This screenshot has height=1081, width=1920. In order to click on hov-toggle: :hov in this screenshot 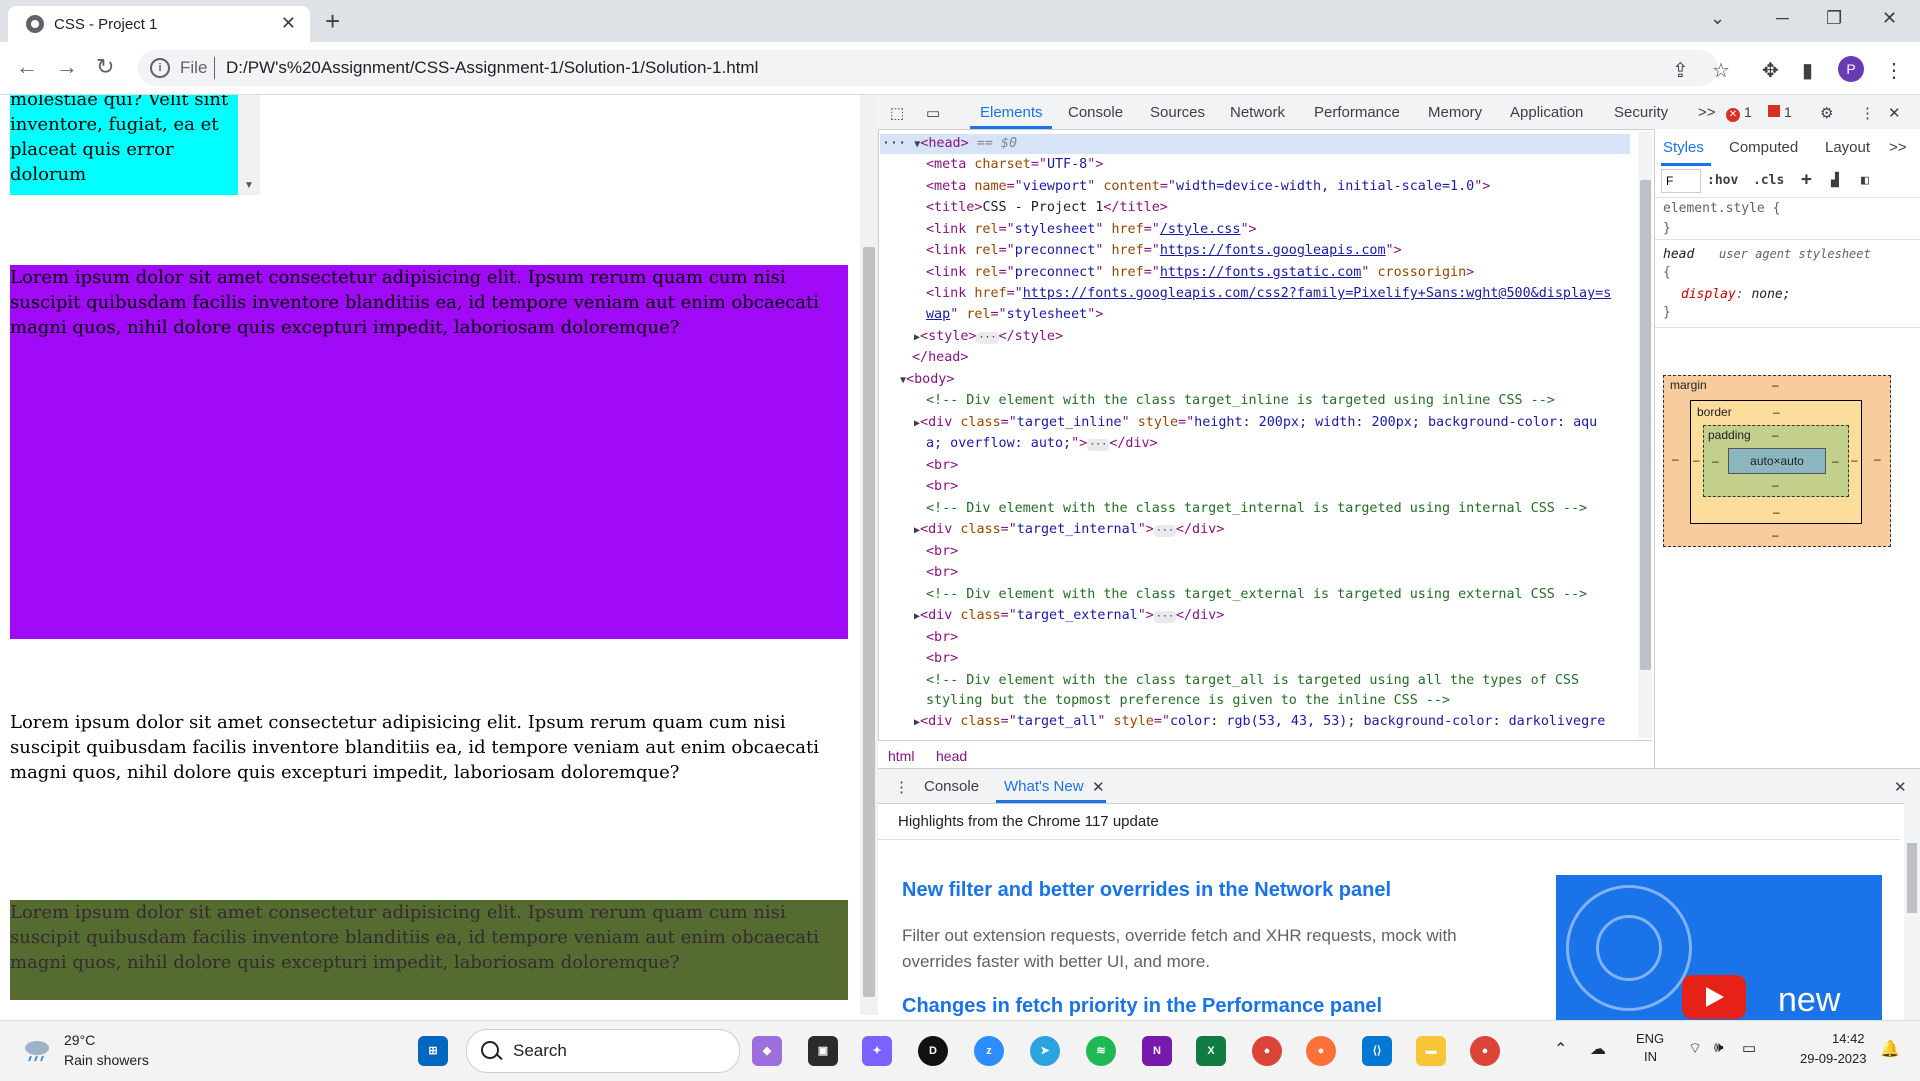, I will do `click(1722, 180)`.